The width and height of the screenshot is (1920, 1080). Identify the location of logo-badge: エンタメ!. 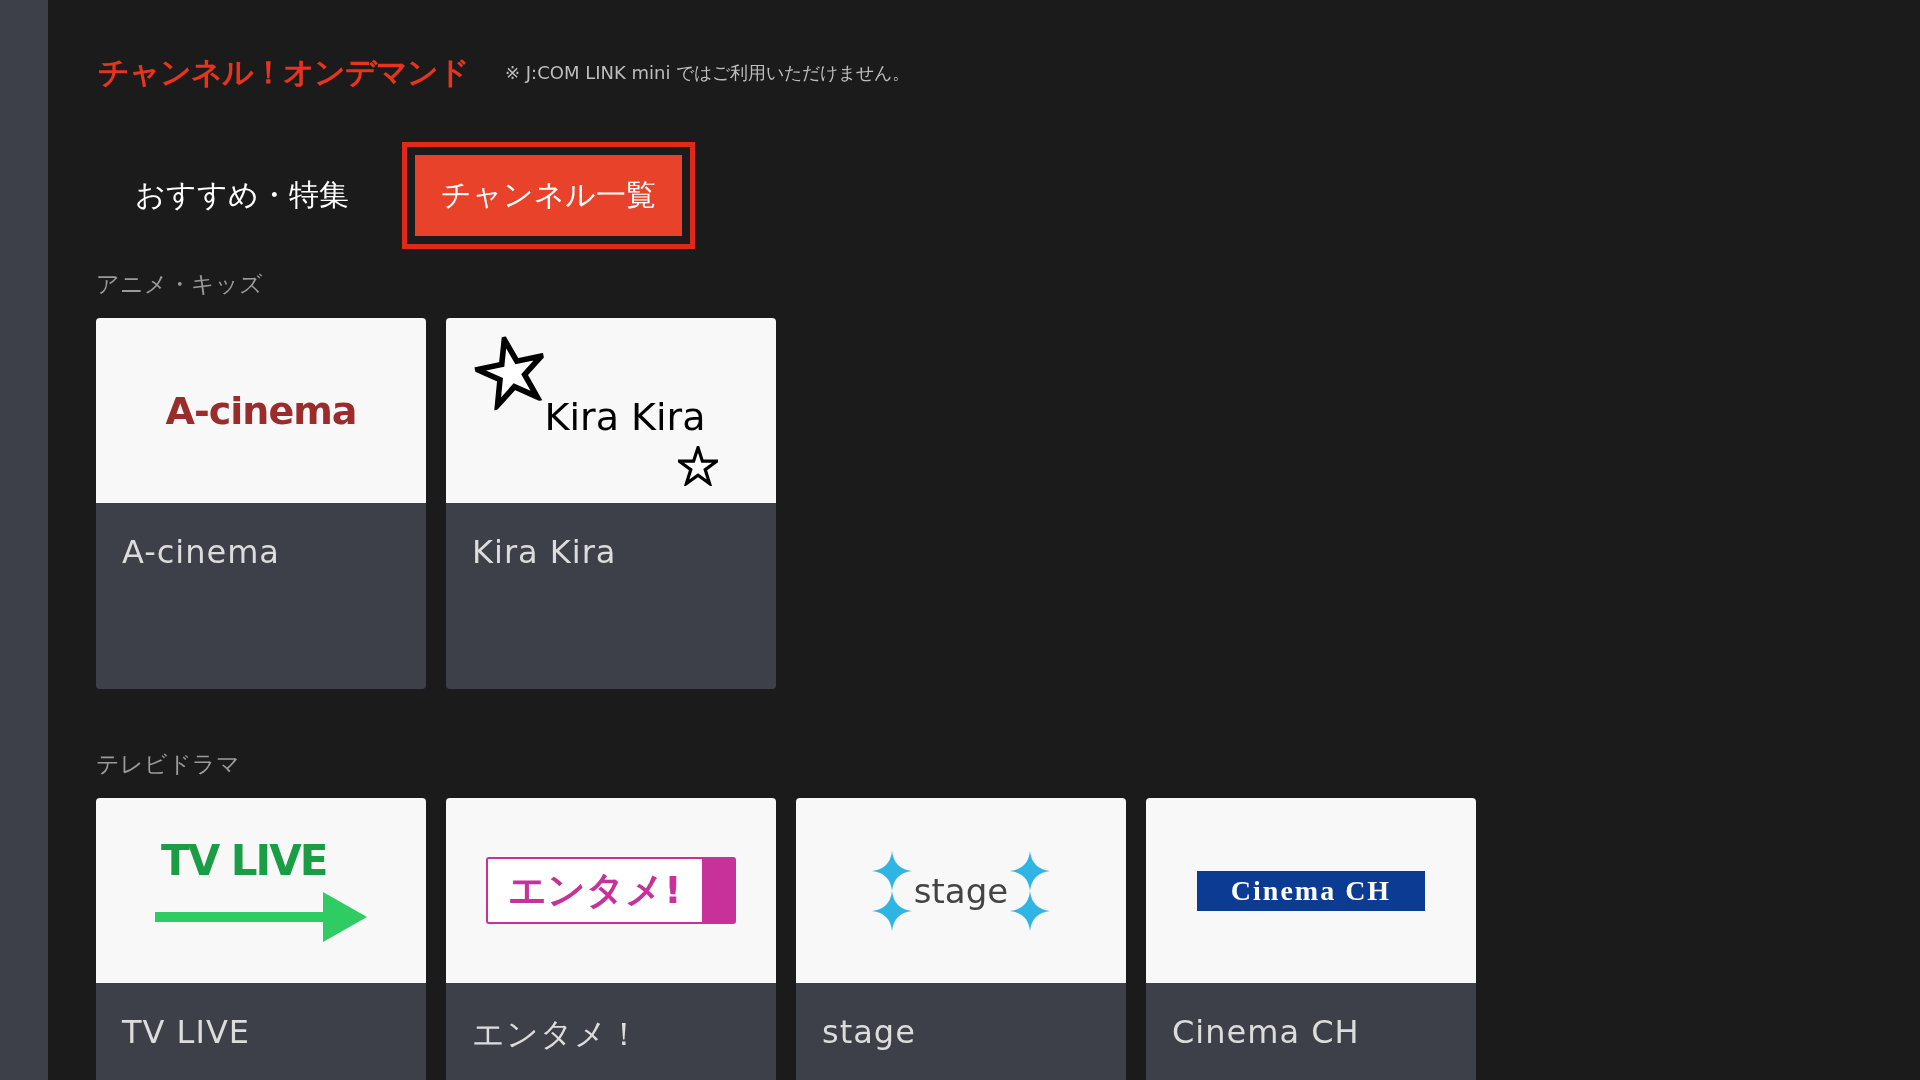
(611, 890).